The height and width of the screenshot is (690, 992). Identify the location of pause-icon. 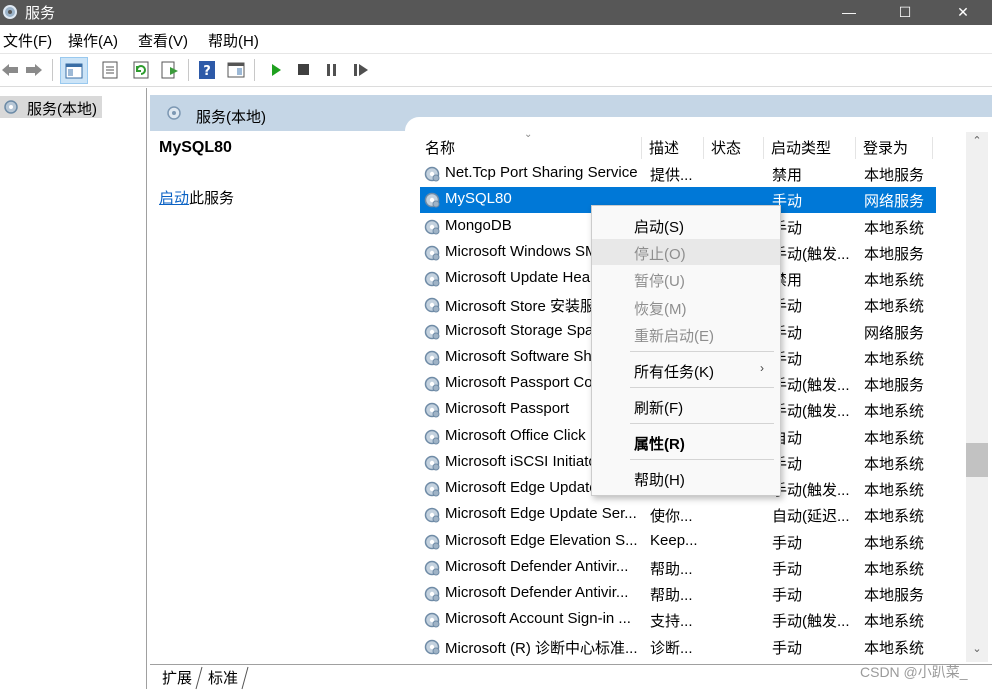
(332, 70).